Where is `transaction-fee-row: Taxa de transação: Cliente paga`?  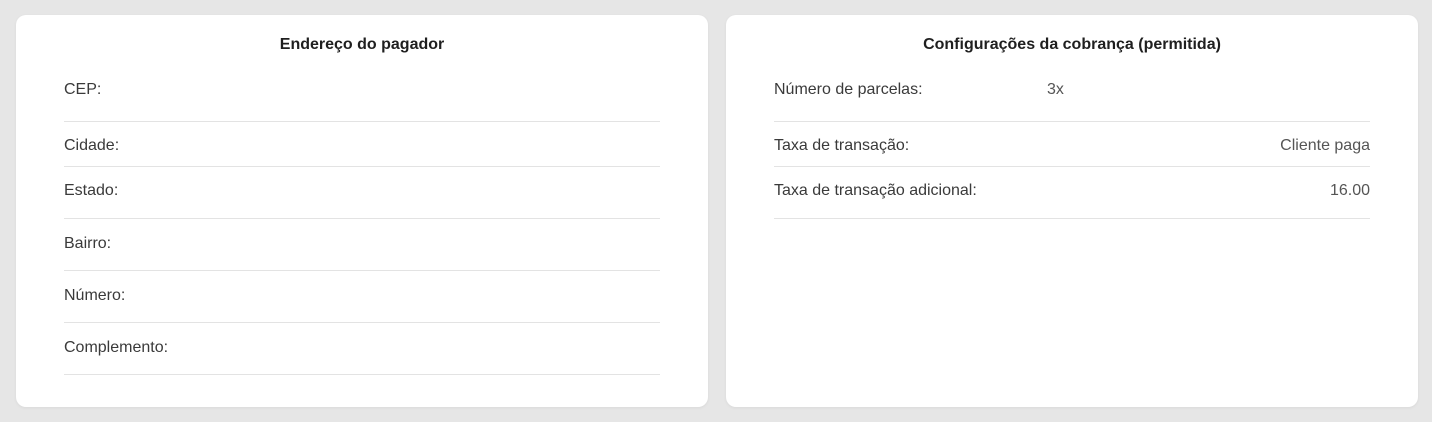 transaction-fee-row: Taxa de transação: Cliente paga is located at coordinates (1072, 144).